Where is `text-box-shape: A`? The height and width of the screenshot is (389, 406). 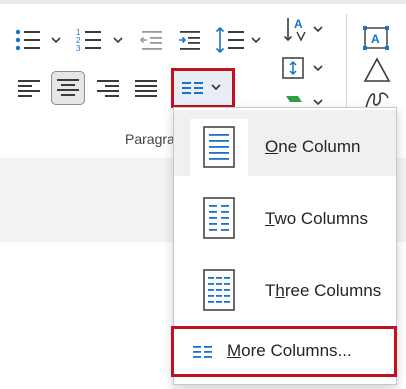 text-box-shape: A is located at coordinates (377, 38).